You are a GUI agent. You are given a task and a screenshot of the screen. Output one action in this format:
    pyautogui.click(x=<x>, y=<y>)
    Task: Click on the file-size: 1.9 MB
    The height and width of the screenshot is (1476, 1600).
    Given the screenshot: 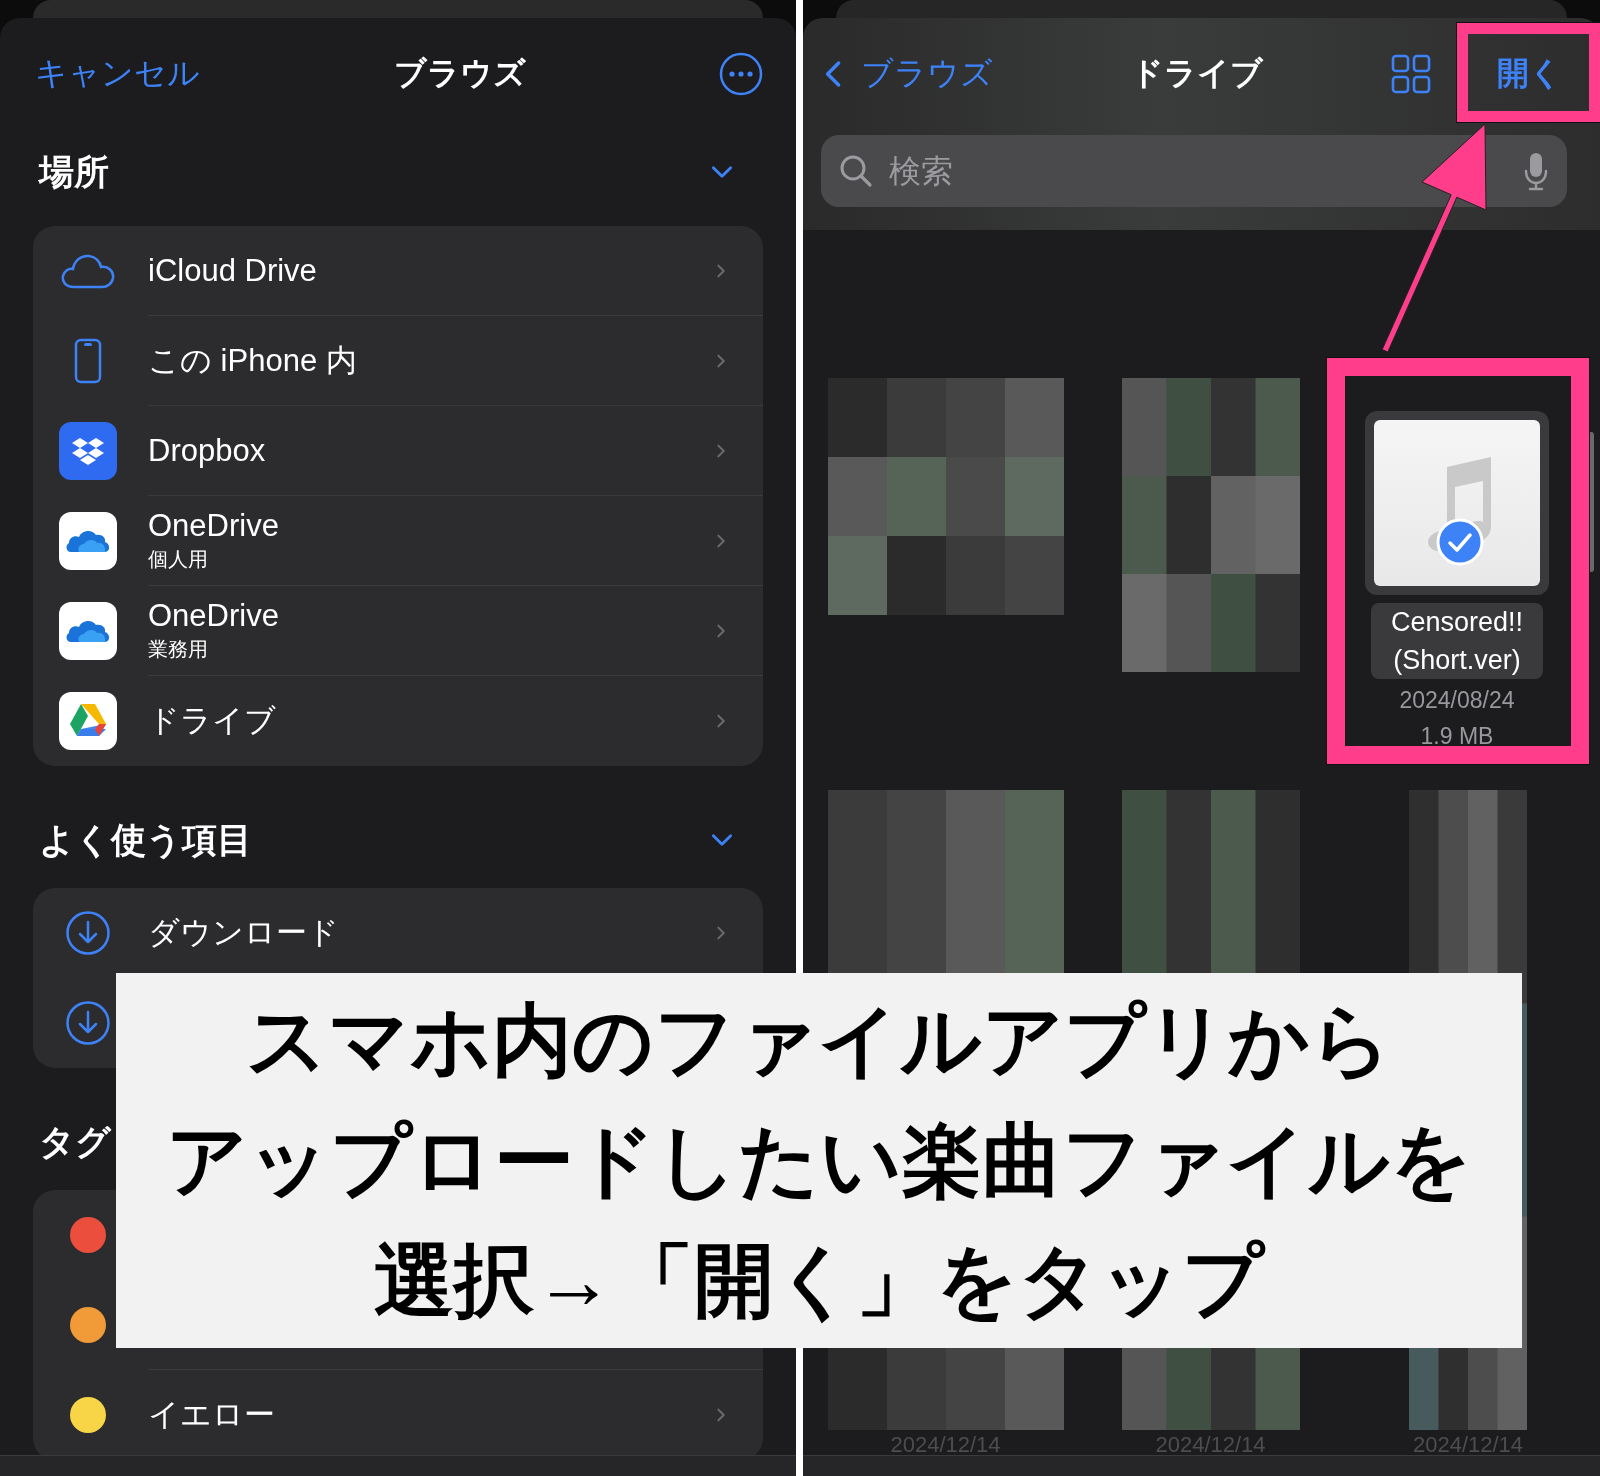 What is the action you would take?
    pyautogui.click(x=1457, y=736)
    